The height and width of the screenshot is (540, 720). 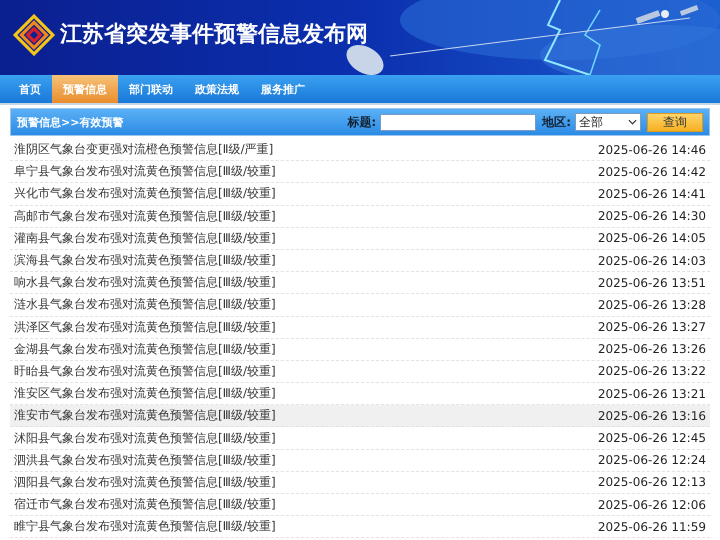 What do you see at coordinates (360, 261) in the screenshot?
I see `warning-row: 滨海县气象台发布强对流黄色预警信息[Ⅲ级/较重] 2025-06-26 14:03` at bounding box center [360, 261].